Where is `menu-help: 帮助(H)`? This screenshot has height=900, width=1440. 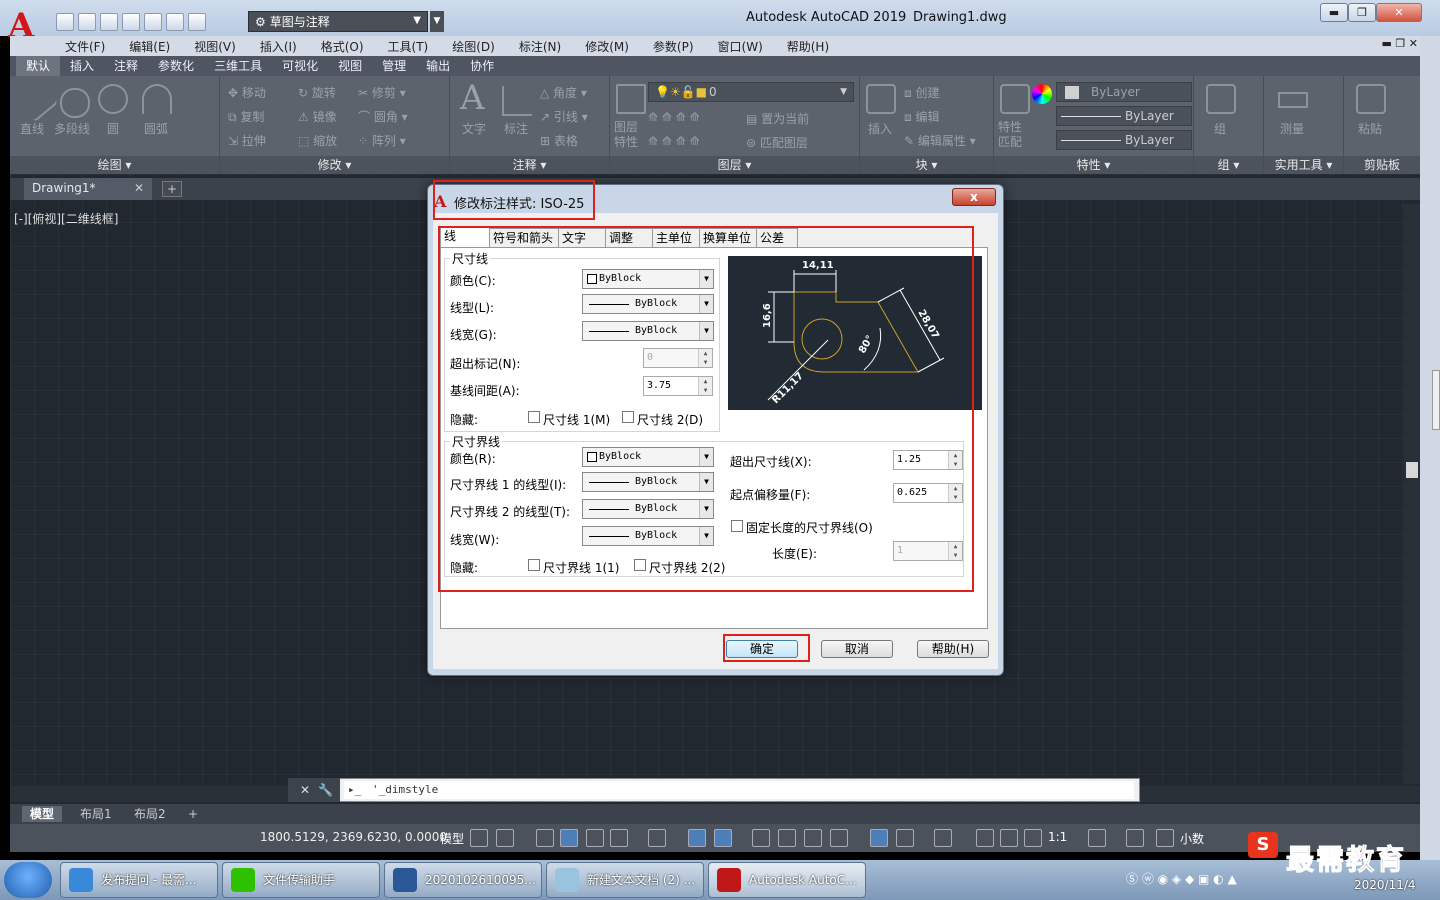 menu-help: 帮助(H) is located at coordinates (808, 46).